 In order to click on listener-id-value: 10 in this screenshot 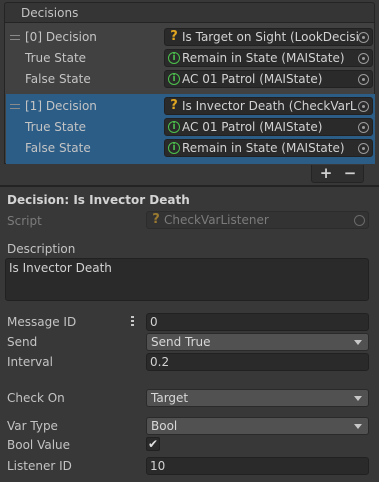, I will do `click(158, 466)`.